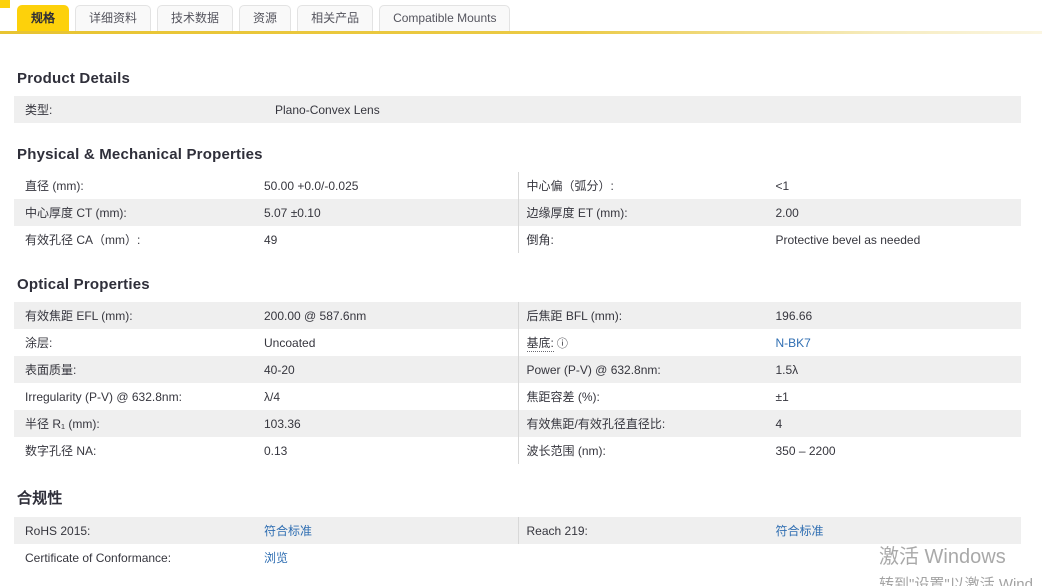  I want to click on spec-label: 有效孔径 CA（mm）:, so click(83, 240).